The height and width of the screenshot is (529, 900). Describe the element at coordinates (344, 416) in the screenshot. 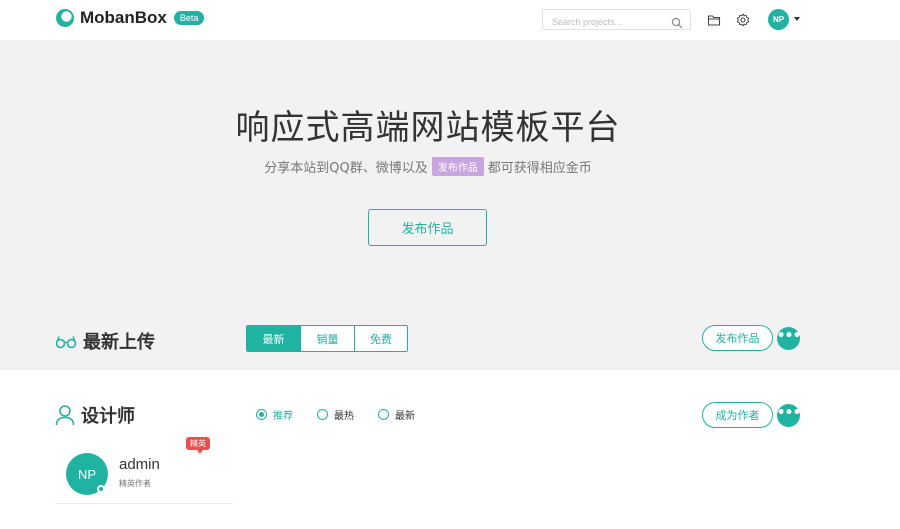

I see `filter-label: 最热` at that location.